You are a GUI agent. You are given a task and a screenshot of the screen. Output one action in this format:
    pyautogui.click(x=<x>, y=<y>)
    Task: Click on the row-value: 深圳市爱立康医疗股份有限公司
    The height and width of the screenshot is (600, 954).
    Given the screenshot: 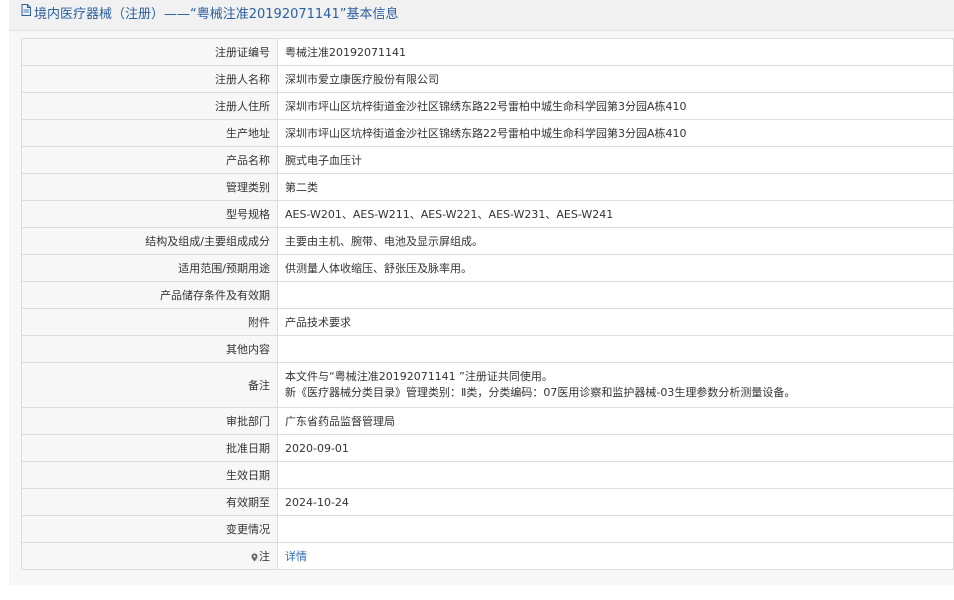 What is the action you would take?
    pyautogui.click(x=615, y=79)
    